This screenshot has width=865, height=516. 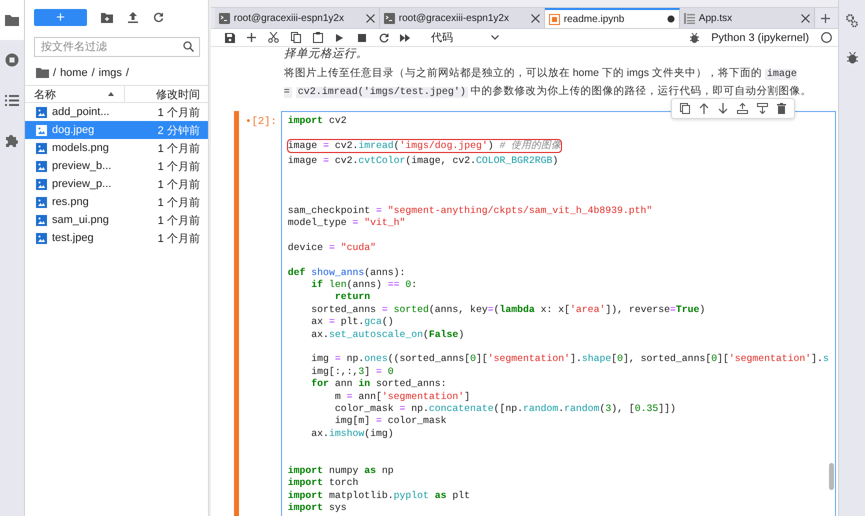 What do you see at coordinates (352, 297) in the screenshot?
I see `code-line: return` at bounding box center [352, 297].